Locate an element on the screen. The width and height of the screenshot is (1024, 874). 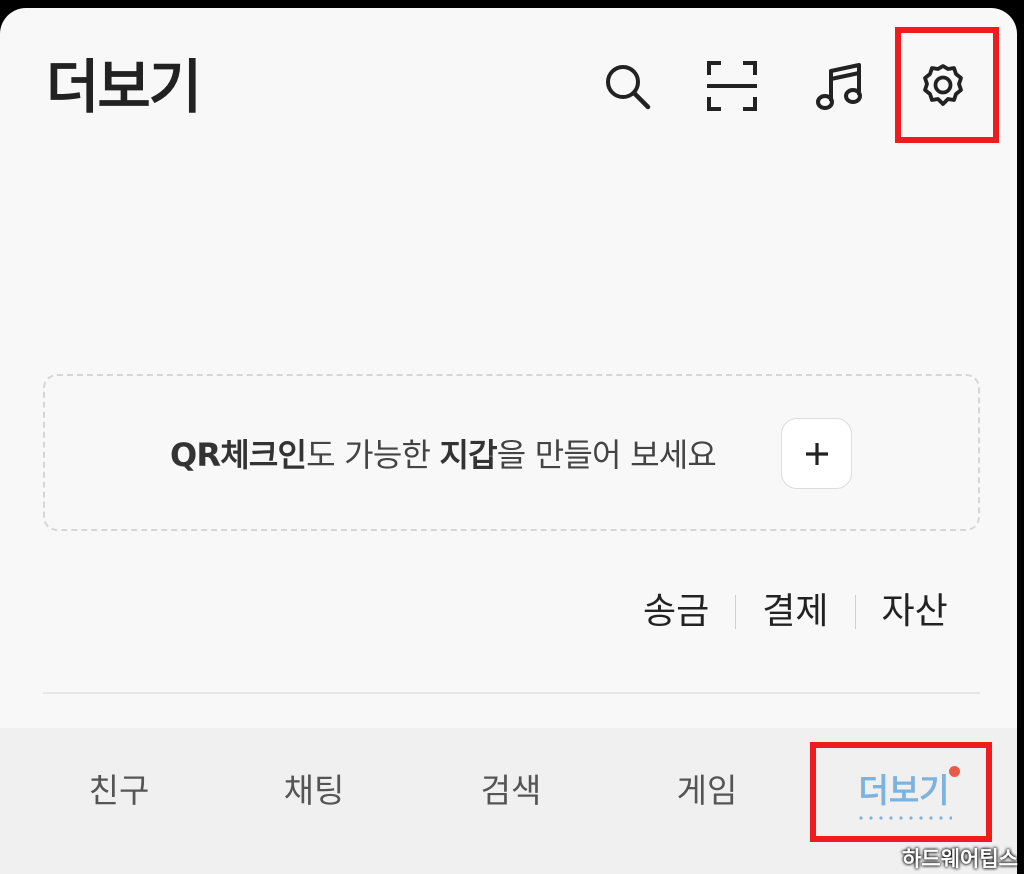
watermark: 하드웨어팁스 is located at coordinates (960, 859).